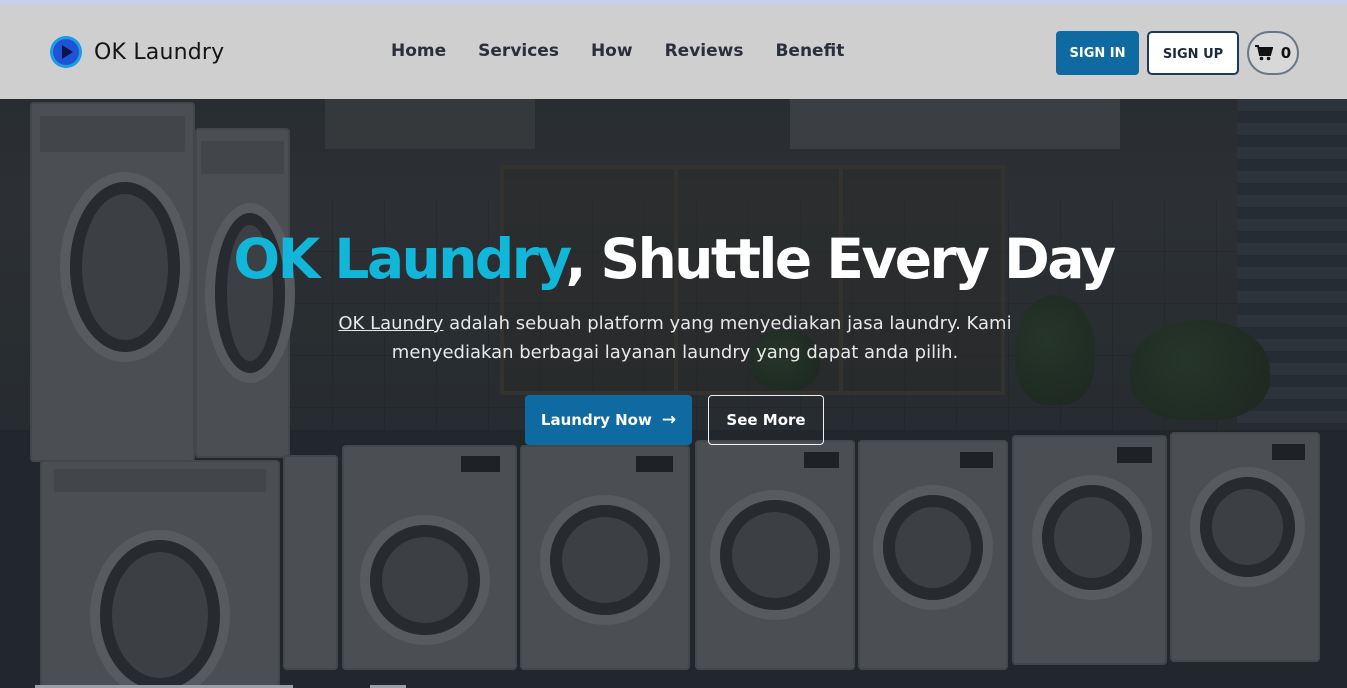 This screenshot has width=1347, height=688. I want to click on laundry-now-label: Laundry Now, so click(596, 420).